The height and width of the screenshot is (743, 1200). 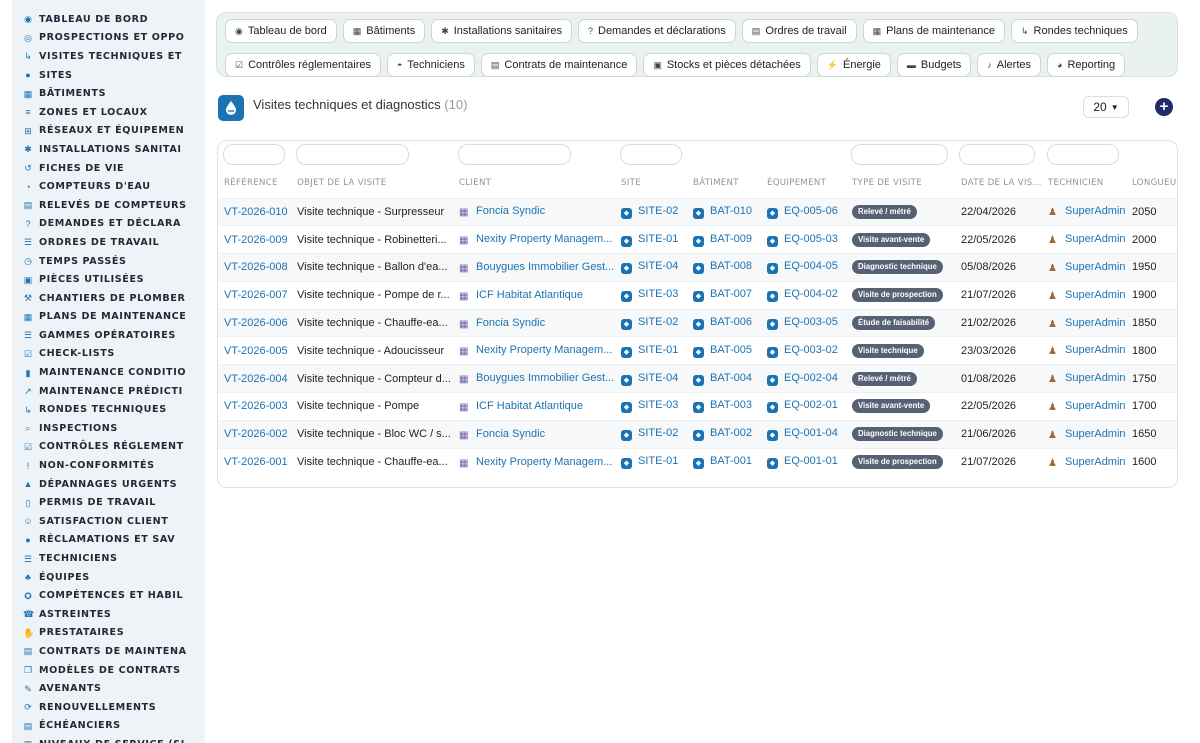 I want to click on reference-link: VT-2026-008, so click(x=256, y=267).